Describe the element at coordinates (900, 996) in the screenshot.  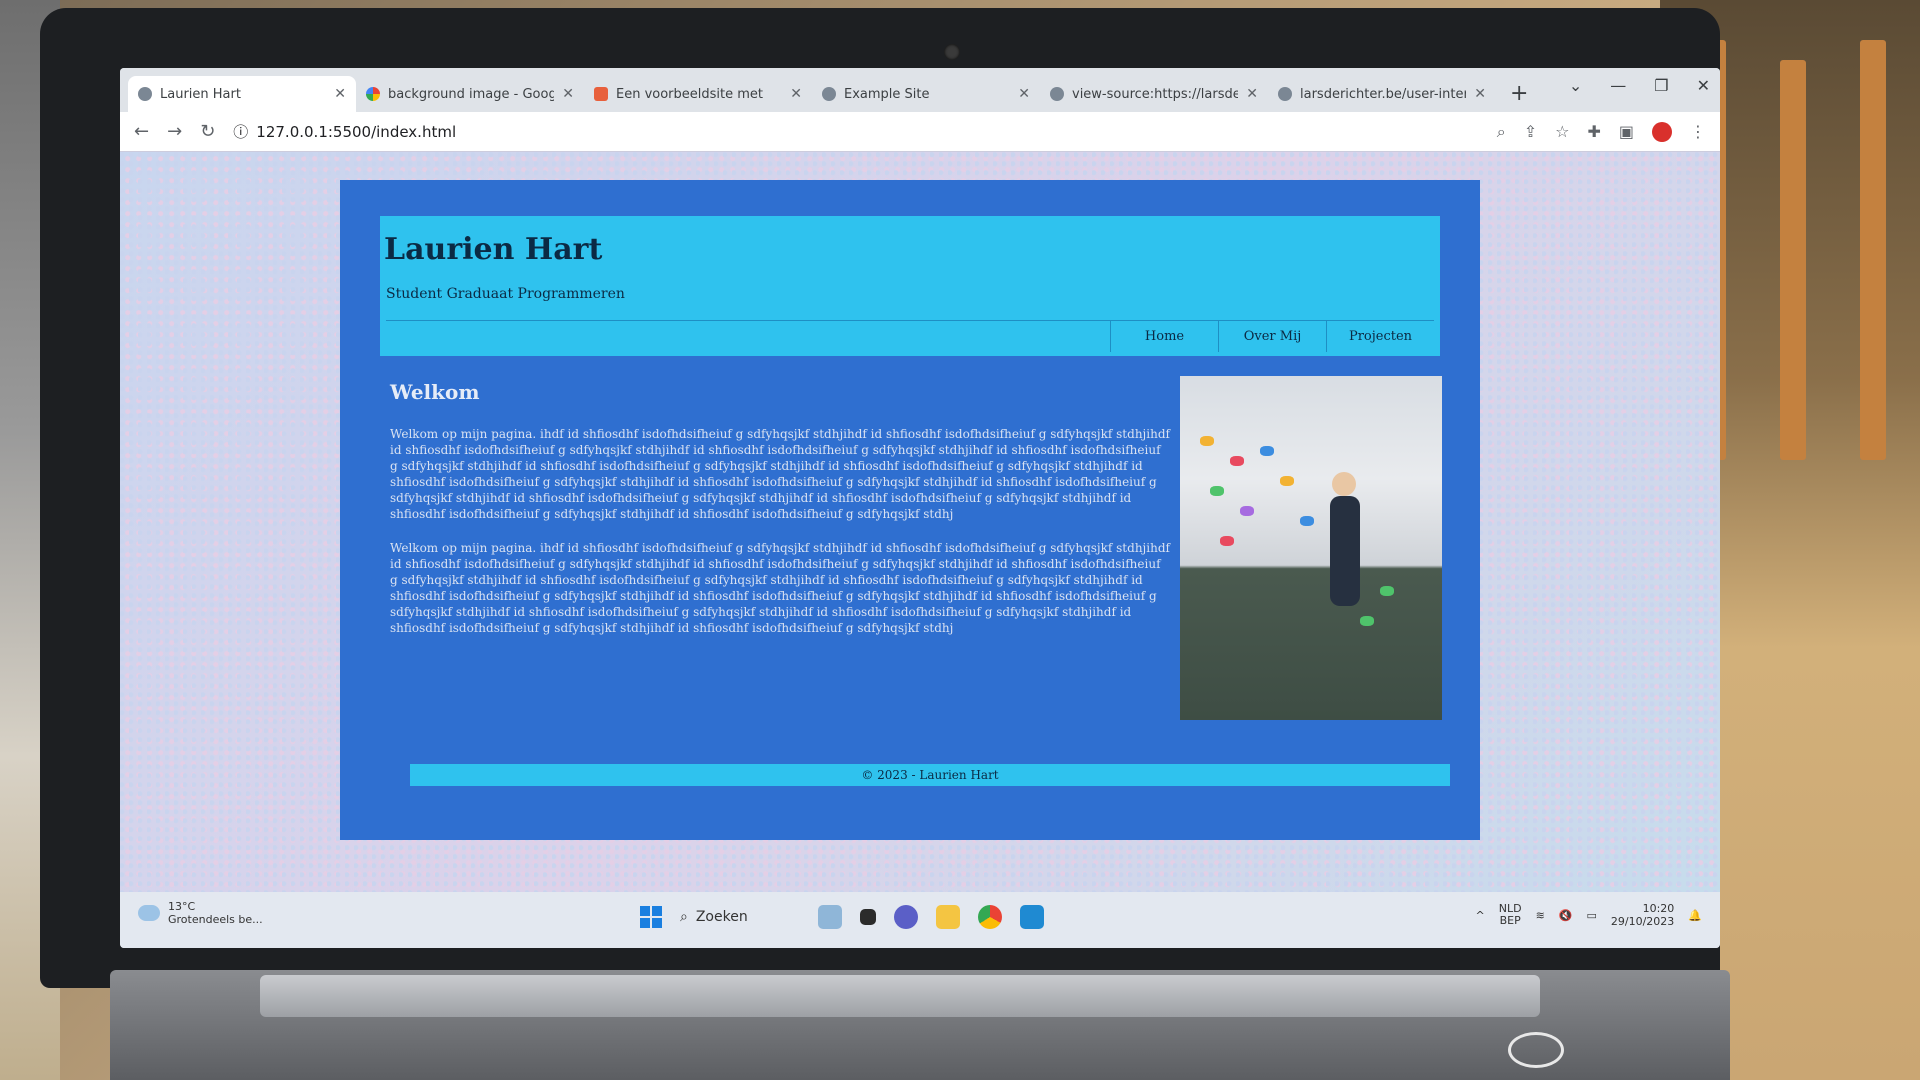
I see `laptop-hinge` at that location.